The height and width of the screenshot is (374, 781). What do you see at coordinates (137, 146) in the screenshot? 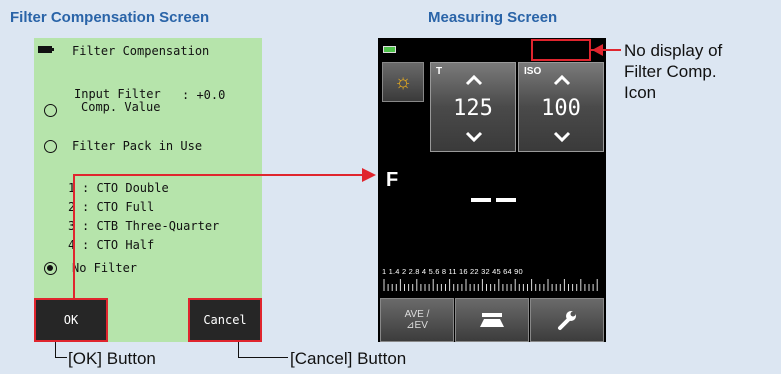
I see `filter-pack-label: Filter Pack in Use` at bounding box center [137, 146].